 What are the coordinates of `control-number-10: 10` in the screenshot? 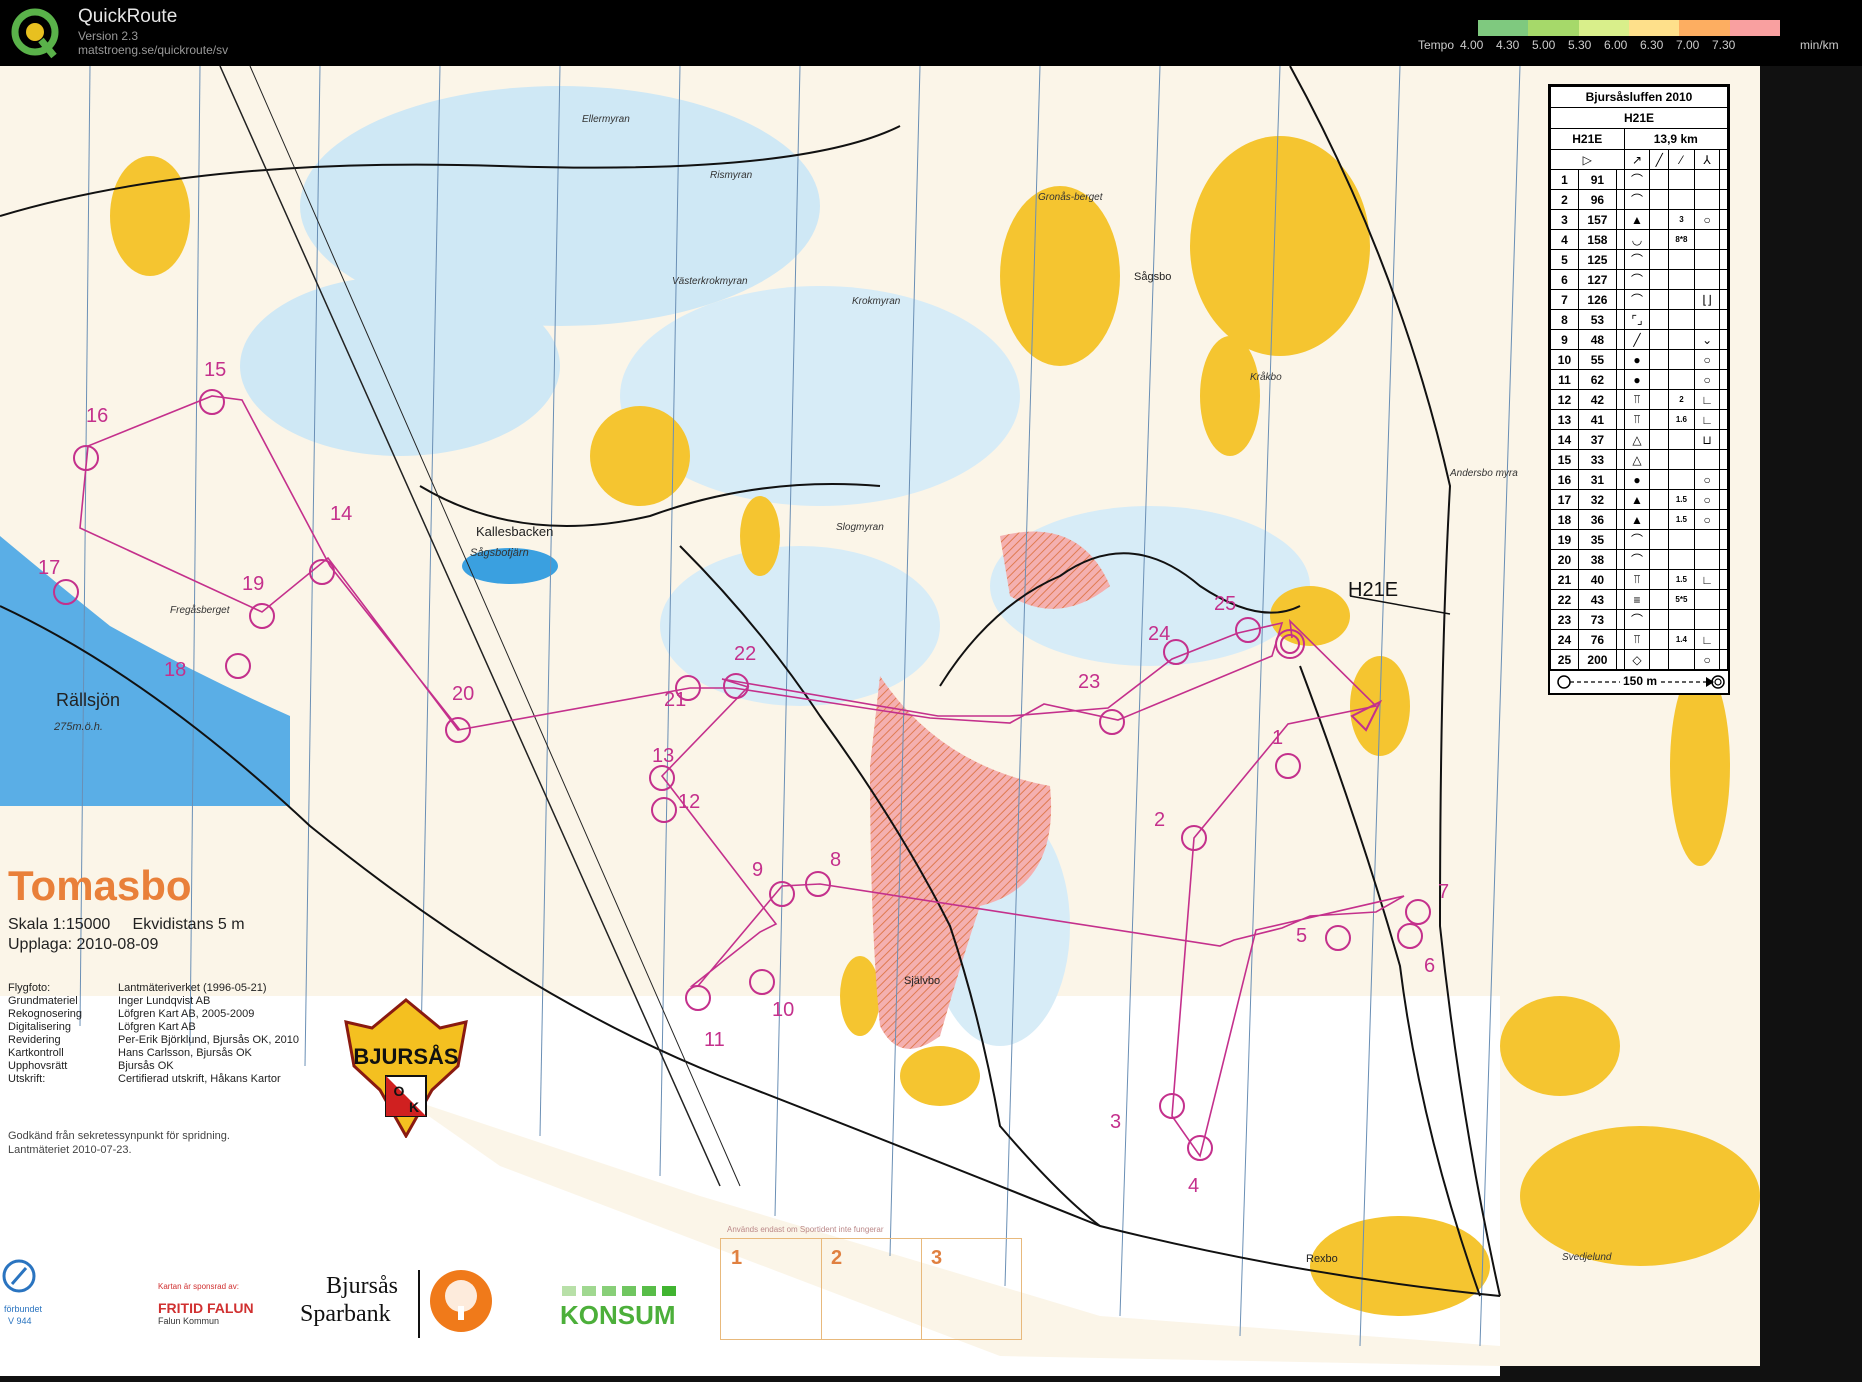 It's located at (783, 1010).